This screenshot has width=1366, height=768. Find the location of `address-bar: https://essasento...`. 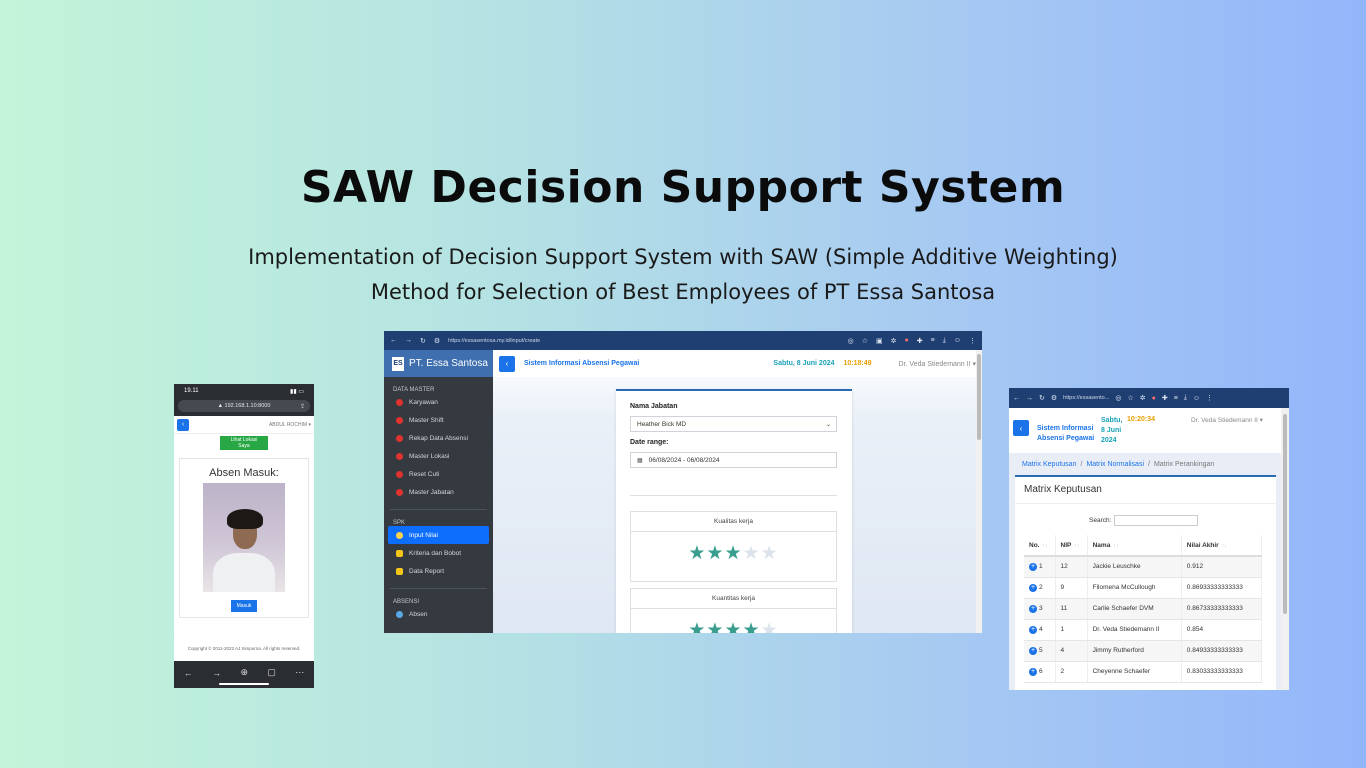

address-bar: https://essasento... is located at coordinates (1086, 398).